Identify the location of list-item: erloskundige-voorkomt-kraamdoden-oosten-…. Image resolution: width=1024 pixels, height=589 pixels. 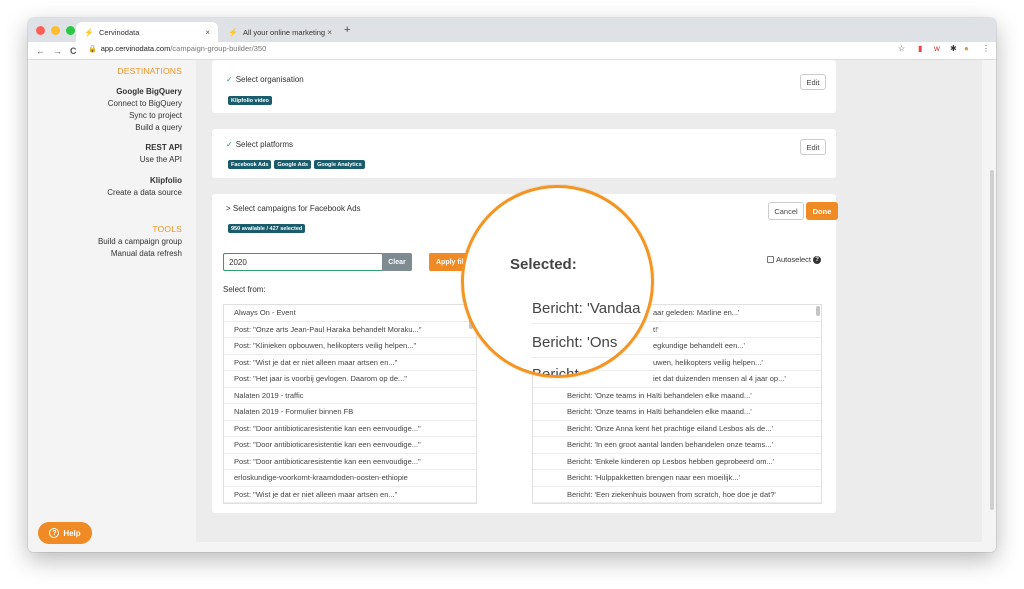
(350, 478).